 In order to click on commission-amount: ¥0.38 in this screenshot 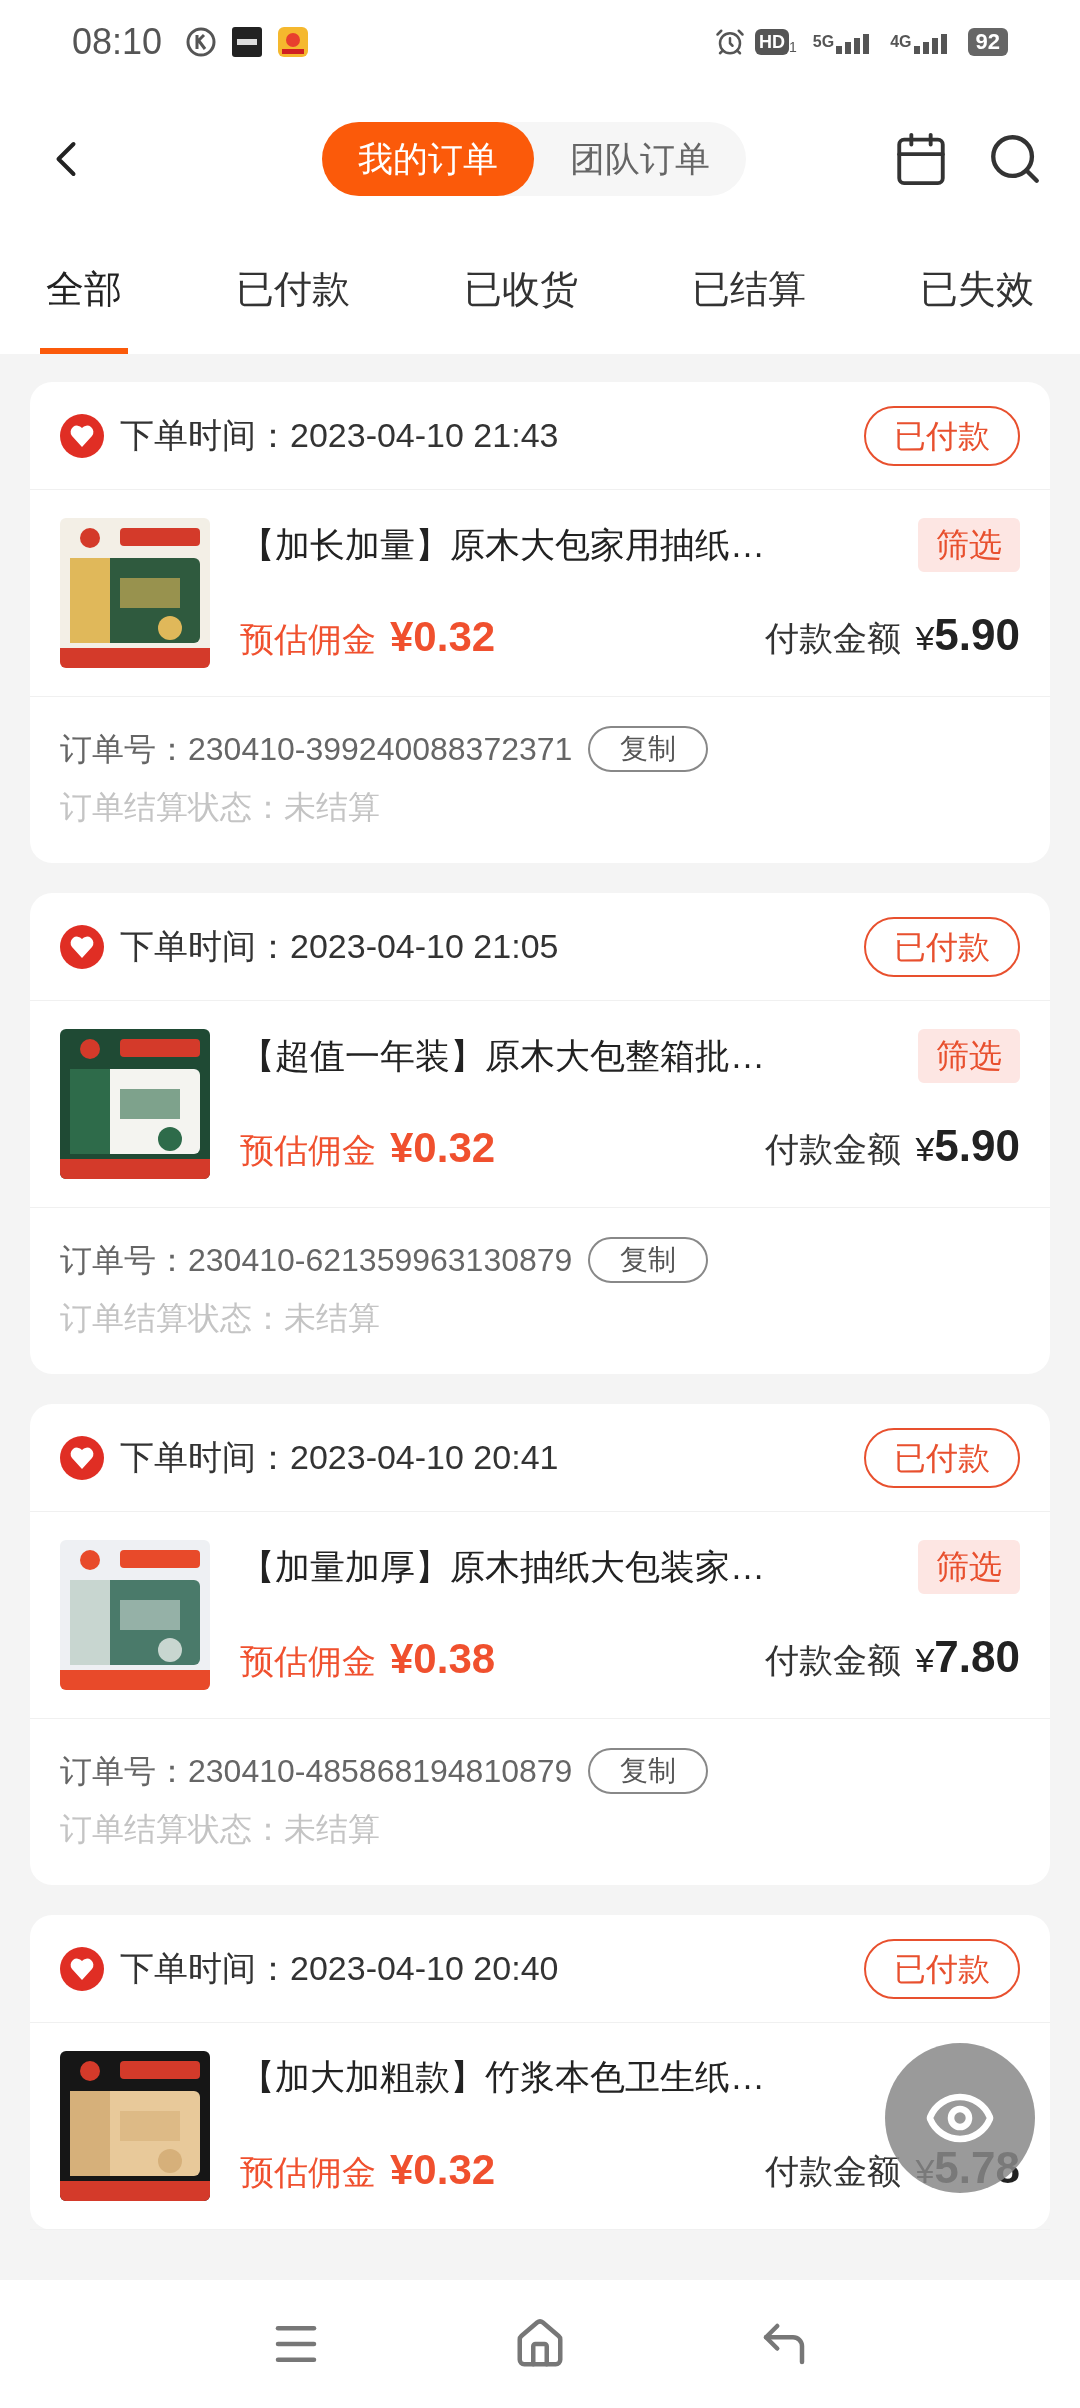, I will do `click(443, 1659)`.